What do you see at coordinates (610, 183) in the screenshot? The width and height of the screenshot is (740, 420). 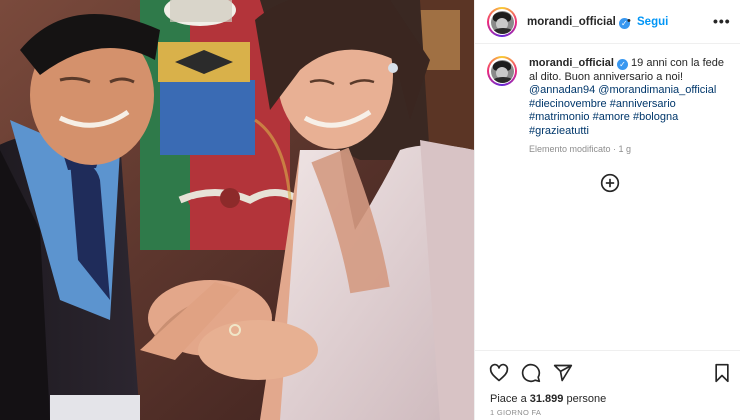 I see `add-circle-icon` at bounding box center [610, 183].